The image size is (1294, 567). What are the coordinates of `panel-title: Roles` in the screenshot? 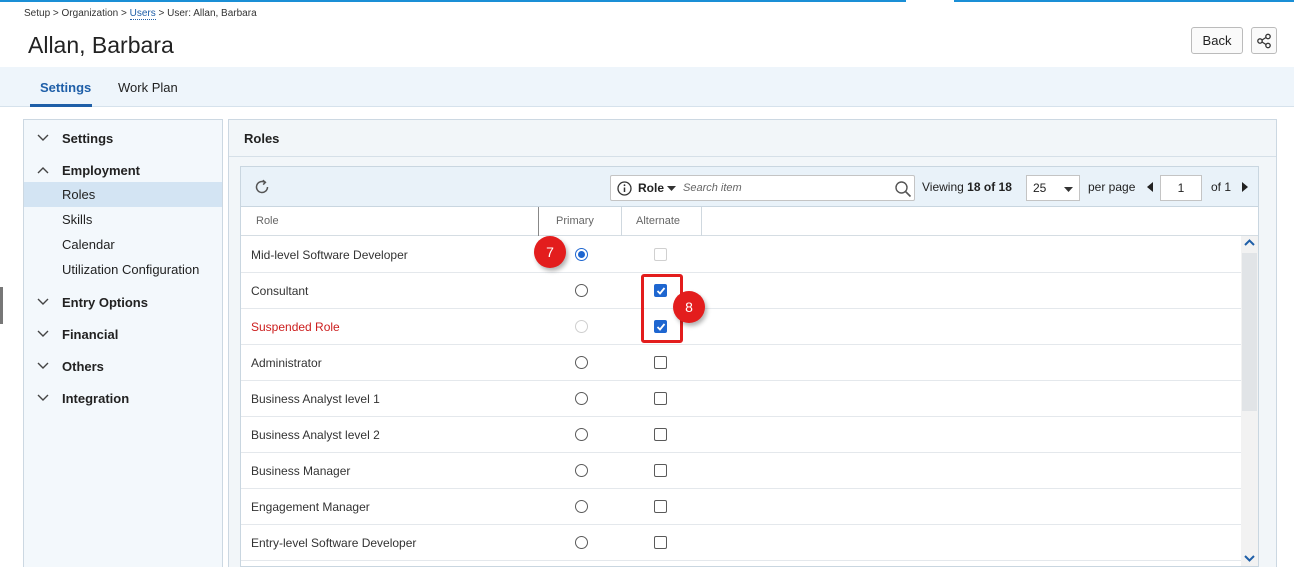 It's located at (262, 138).